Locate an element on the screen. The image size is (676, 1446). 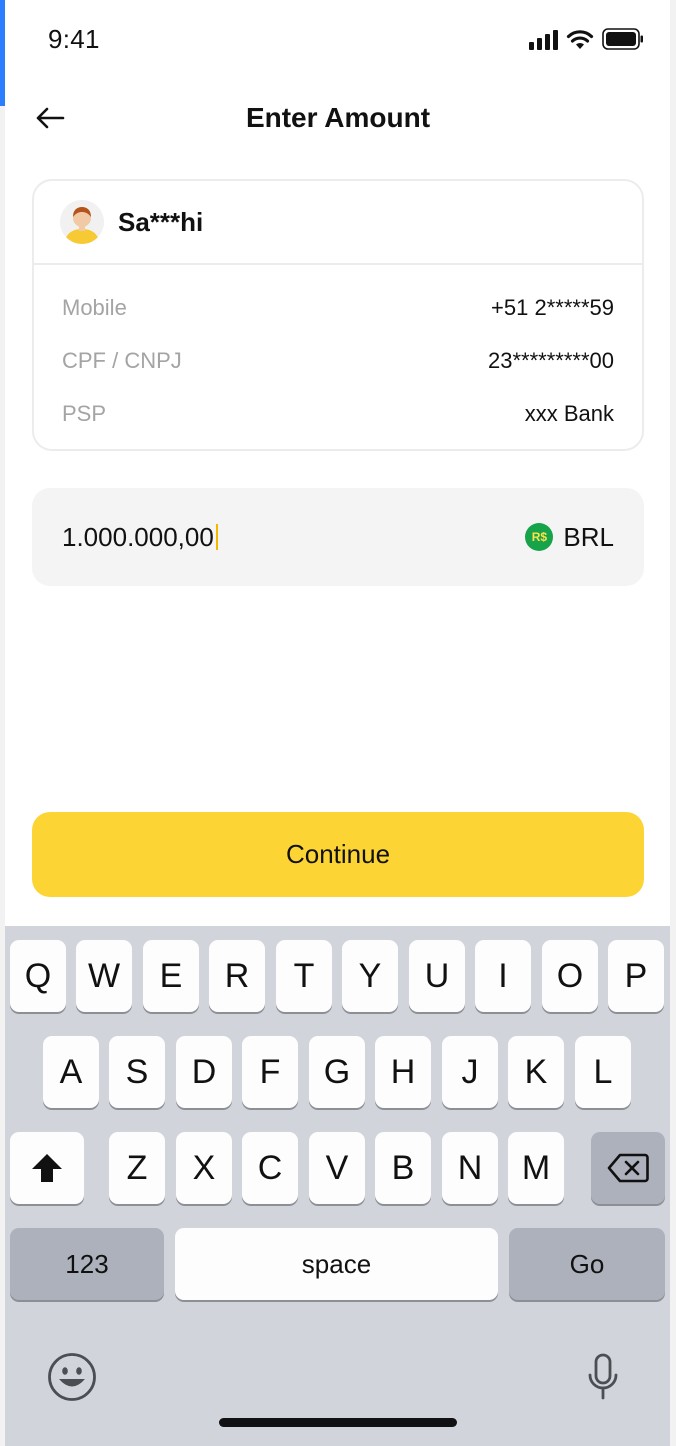
currency-selector: R$ BRL is located at coordinates (569, 537).